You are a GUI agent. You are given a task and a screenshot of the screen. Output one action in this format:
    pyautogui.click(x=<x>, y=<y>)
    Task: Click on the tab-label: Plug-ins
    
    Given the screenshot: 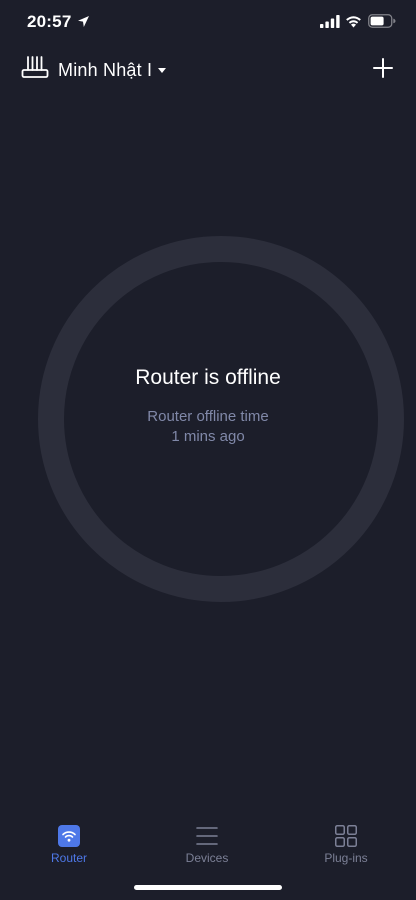 What is the action you would take?
    pyautogui.click(x=346, y=858)
    